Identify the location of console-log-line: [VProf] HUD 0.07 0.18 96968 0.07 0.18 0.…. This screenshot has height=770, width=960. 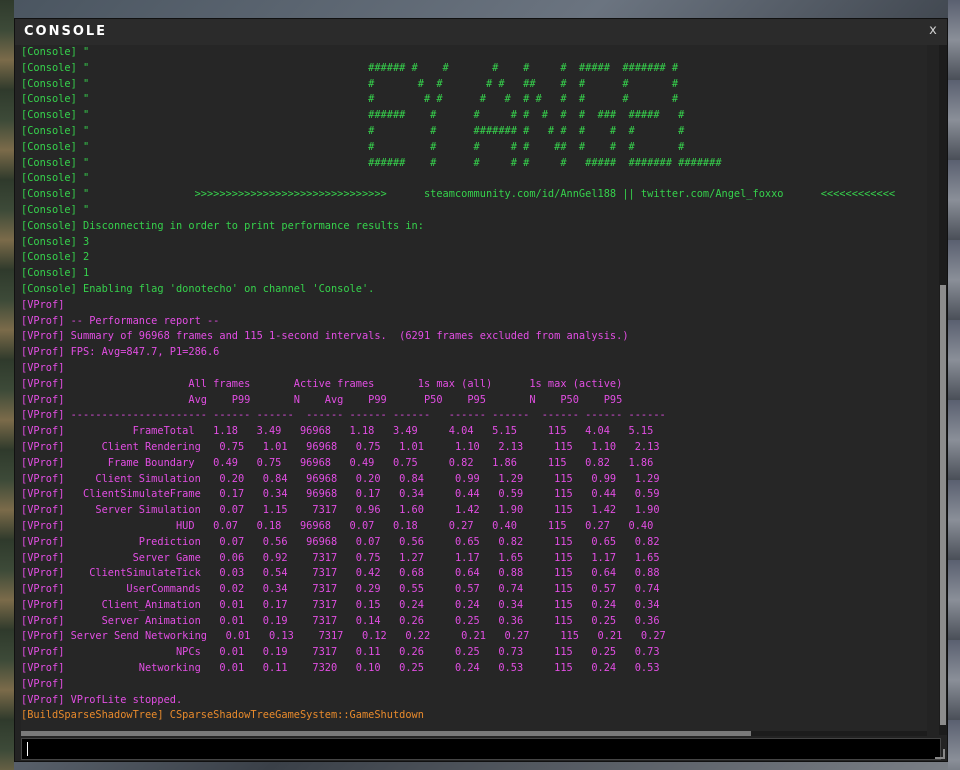
(337, 525).